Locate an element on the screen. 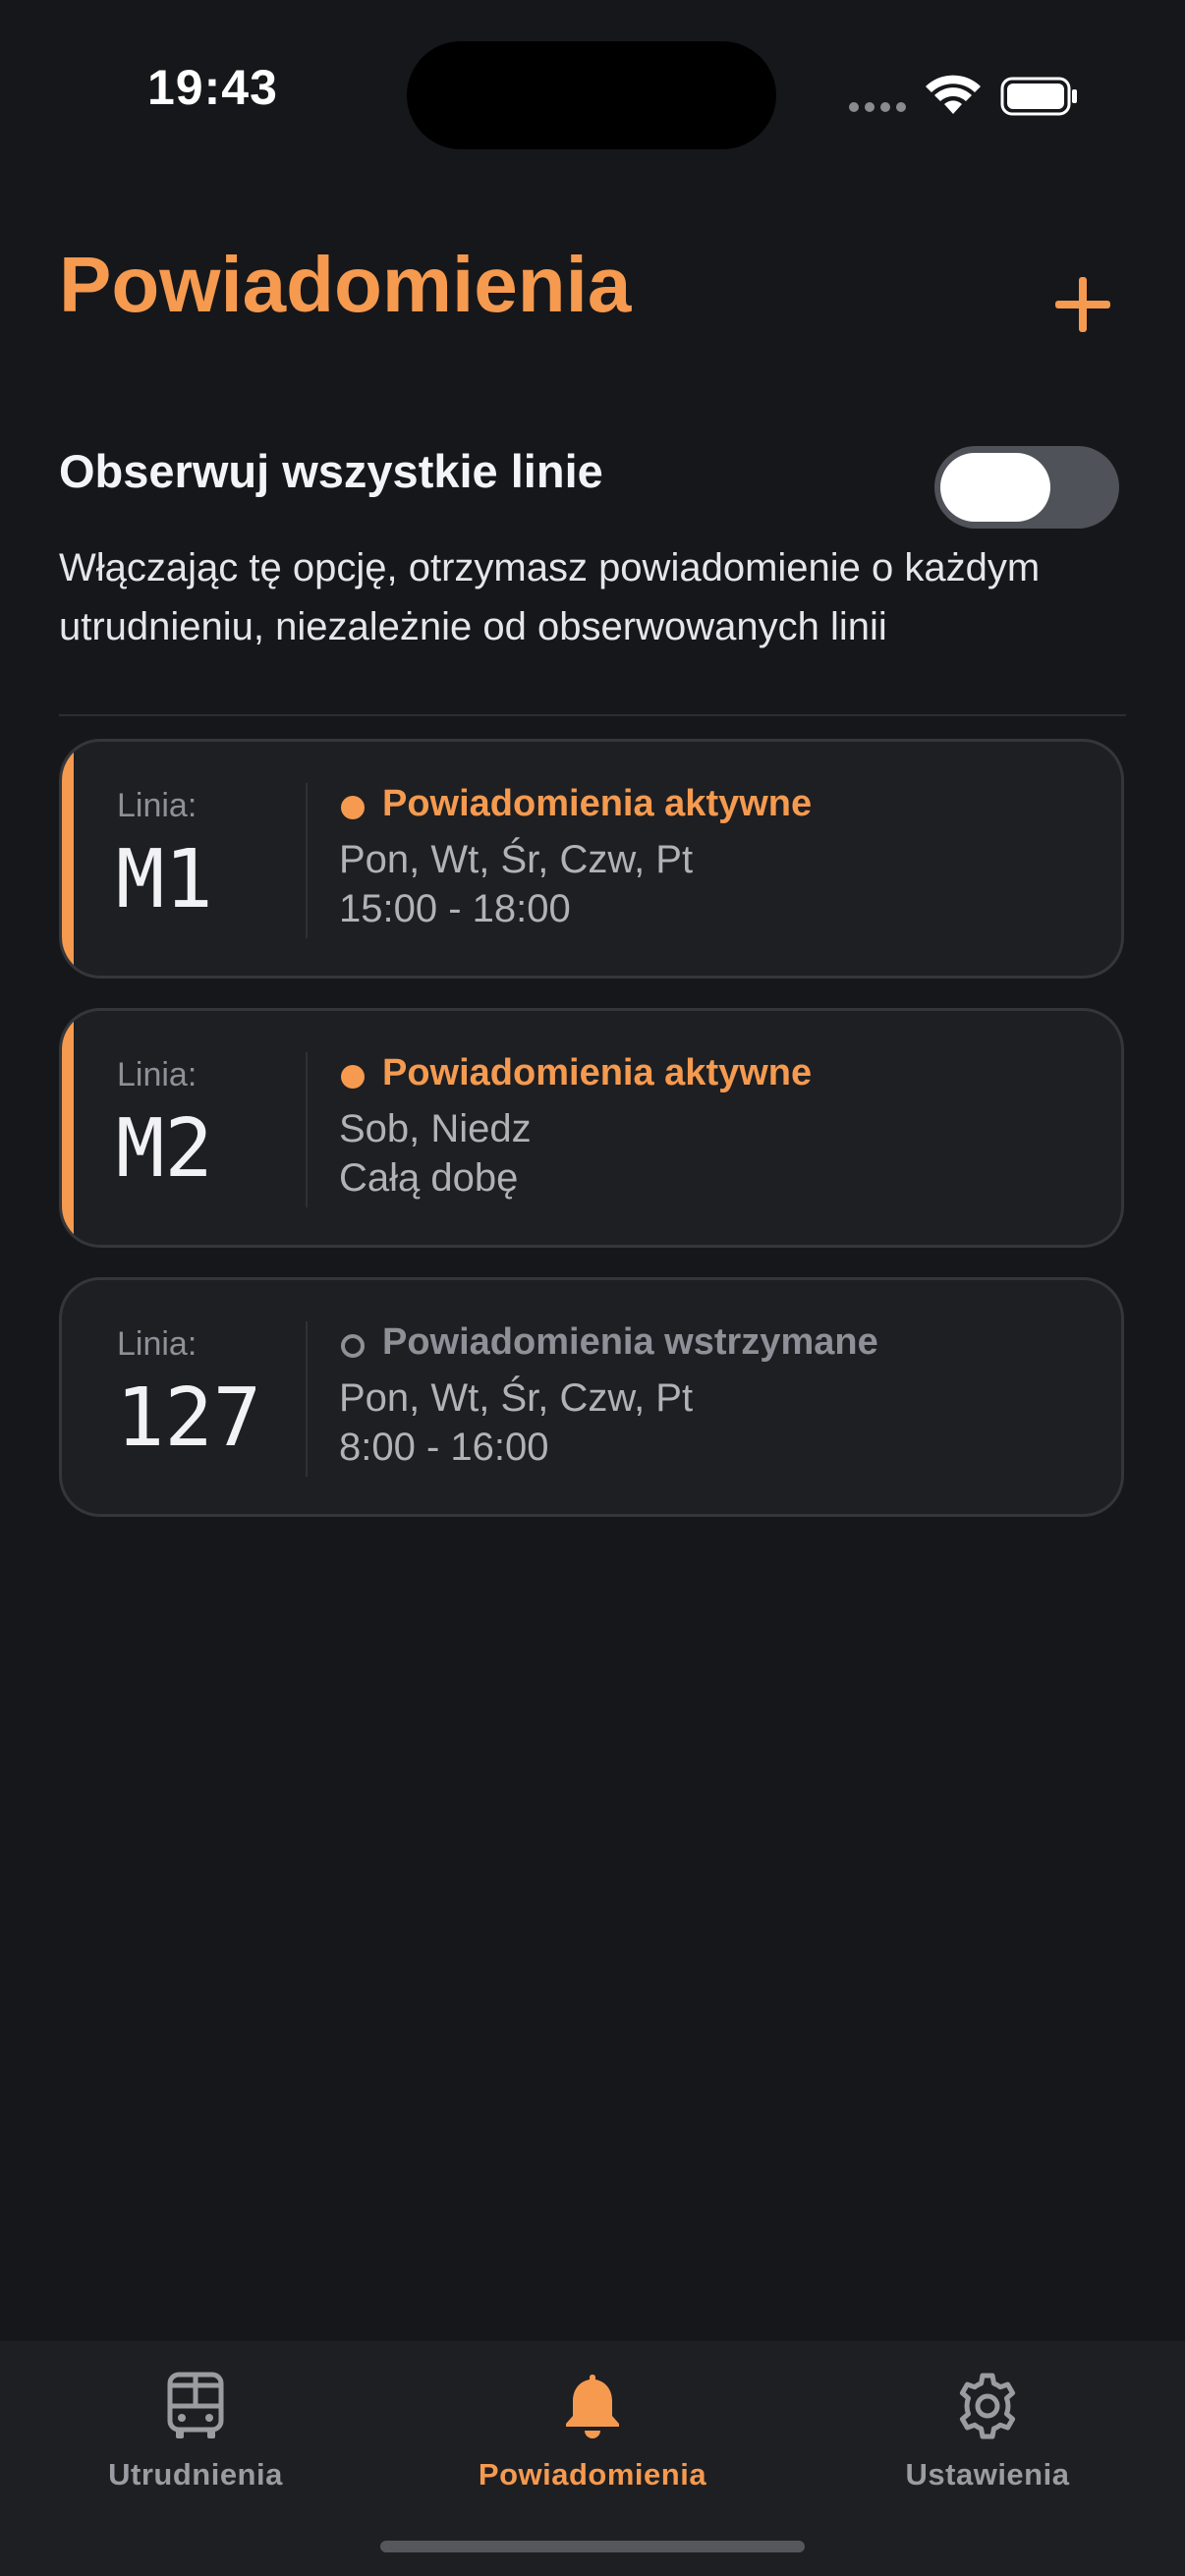 The height and width of the screenshot is (2576, 1185). bus-icon is located at coordinates (196, 2405).